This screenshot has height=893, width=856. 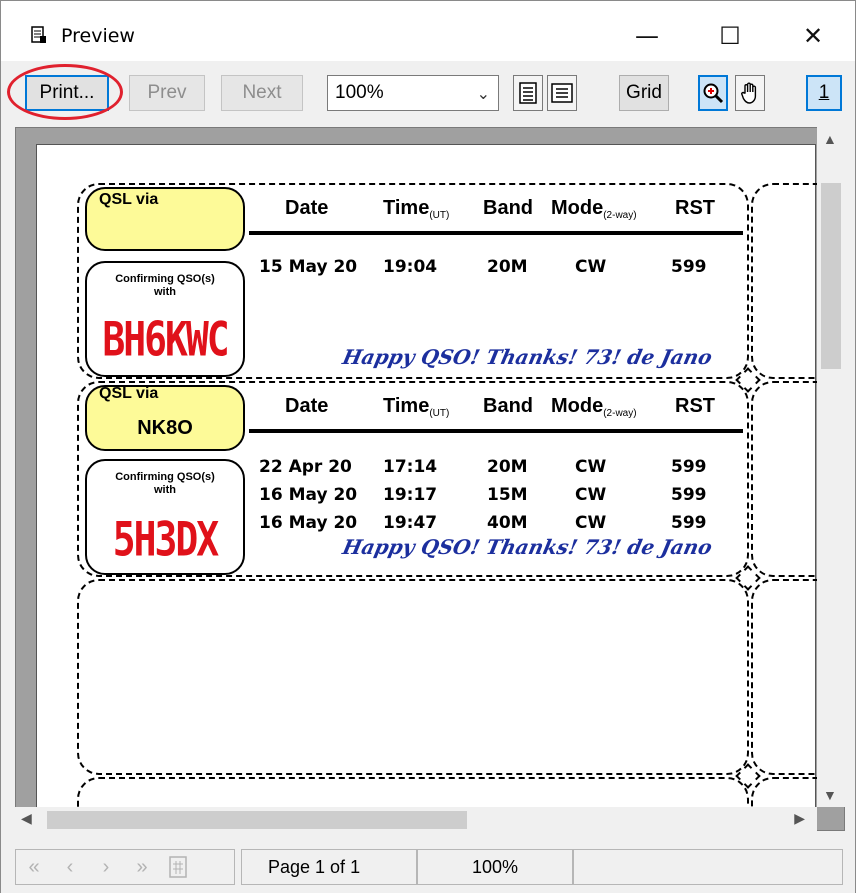 I want to click on page-setup-icon, so click(x=178, y=867).